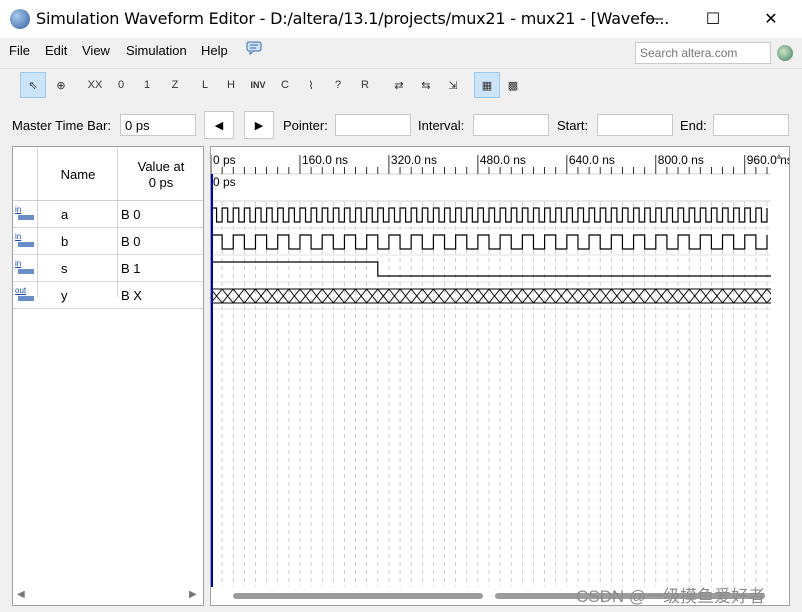 This screenshot has height=612, width=802. Describe the element at coordinates (108, 295) in the screenshot. I see `signal-row: out y B X` at that location.